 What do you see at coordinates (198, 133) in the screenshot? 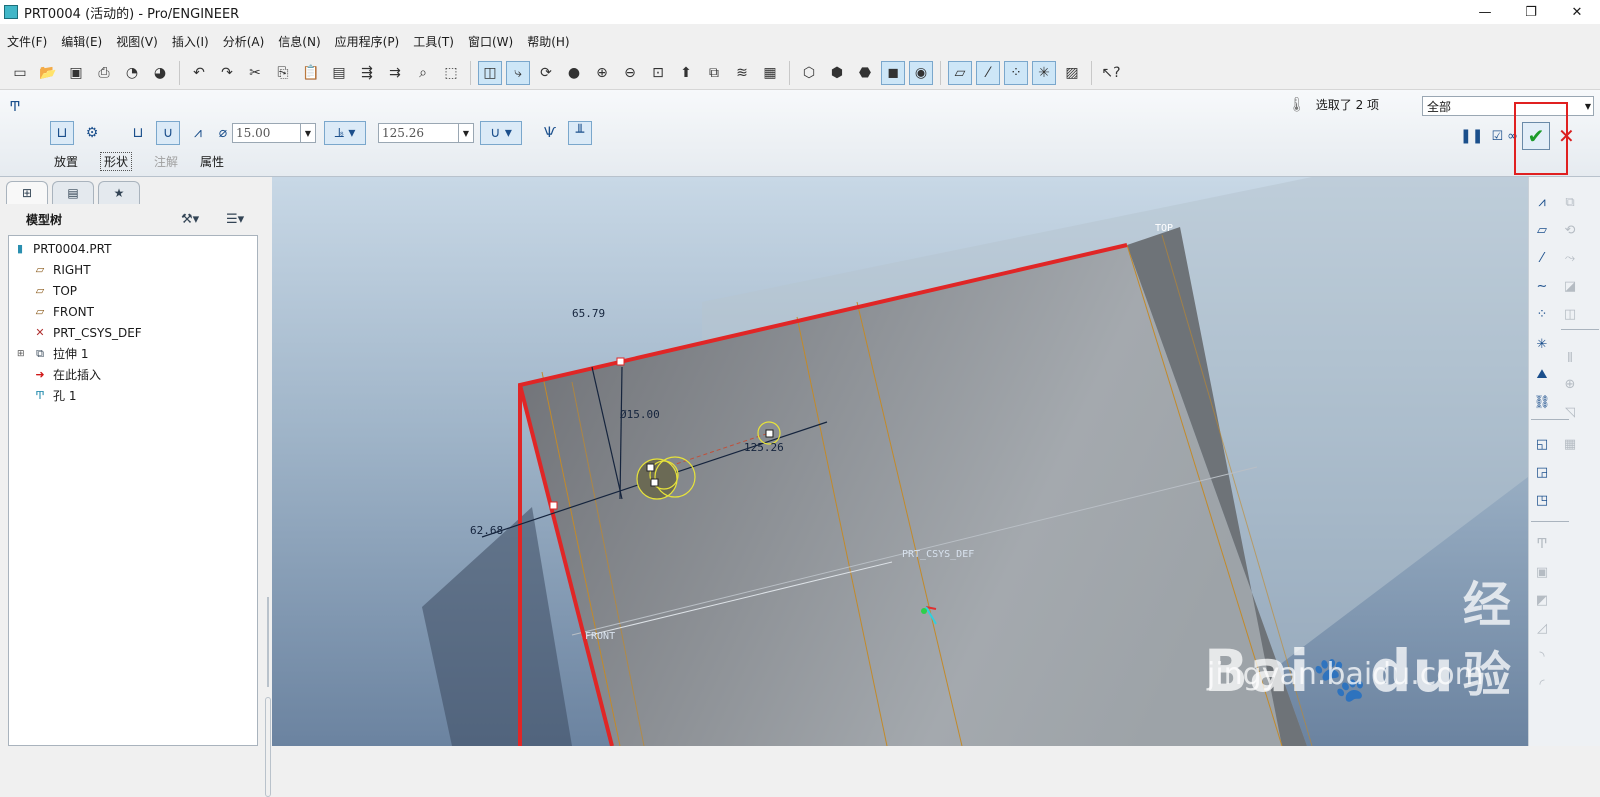
I see `sketch-profile-button: ⩘` at bounding box center [198, 133].